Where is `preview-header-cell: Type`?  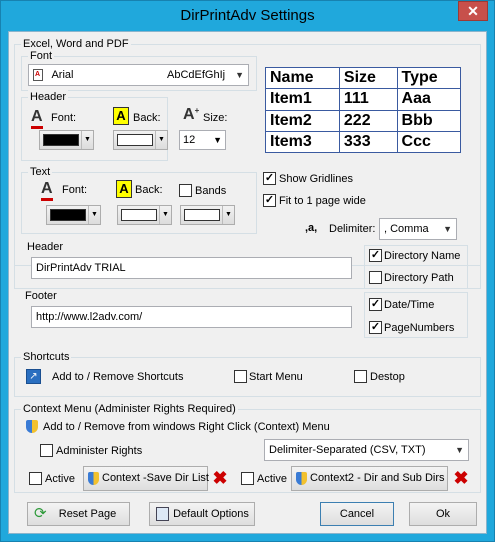 preview-header-cell: Type is located at coordinates (429, 78).